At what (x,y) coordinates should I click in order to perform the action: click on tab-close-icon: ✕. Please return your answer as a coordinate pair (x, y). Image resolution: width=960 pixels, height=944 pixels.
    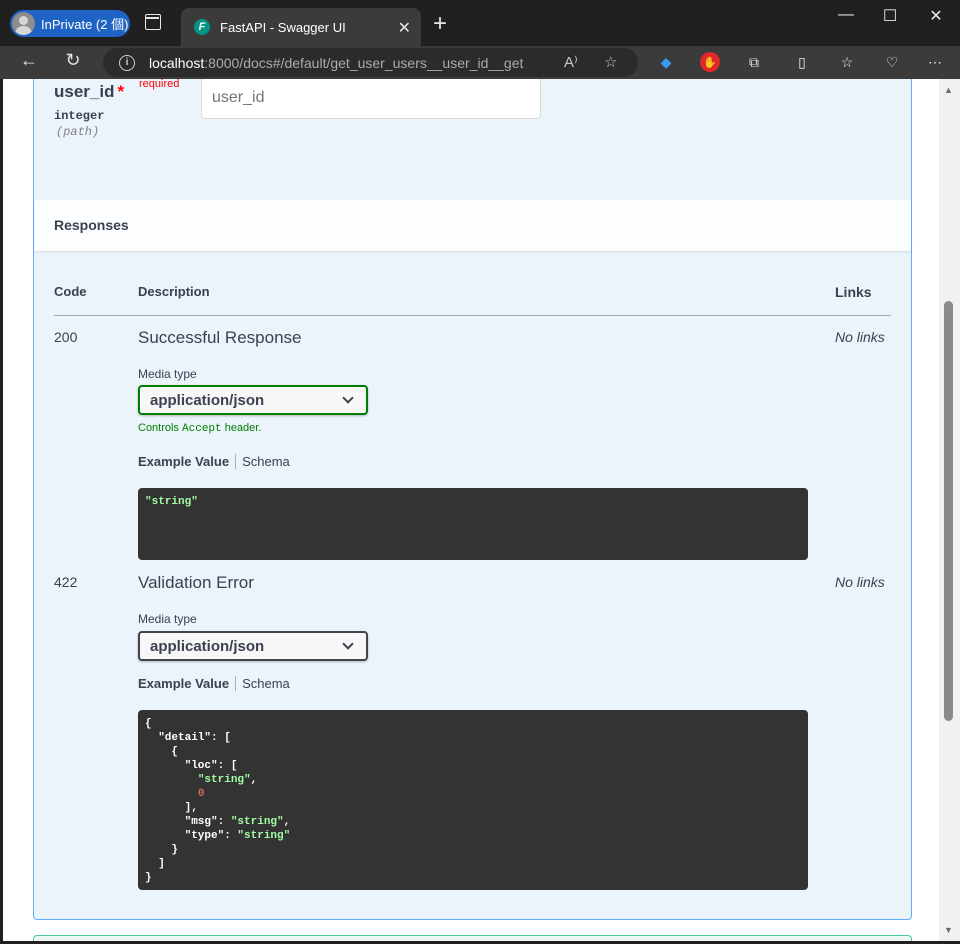
    Looking at the image, I should click on (404, 28).